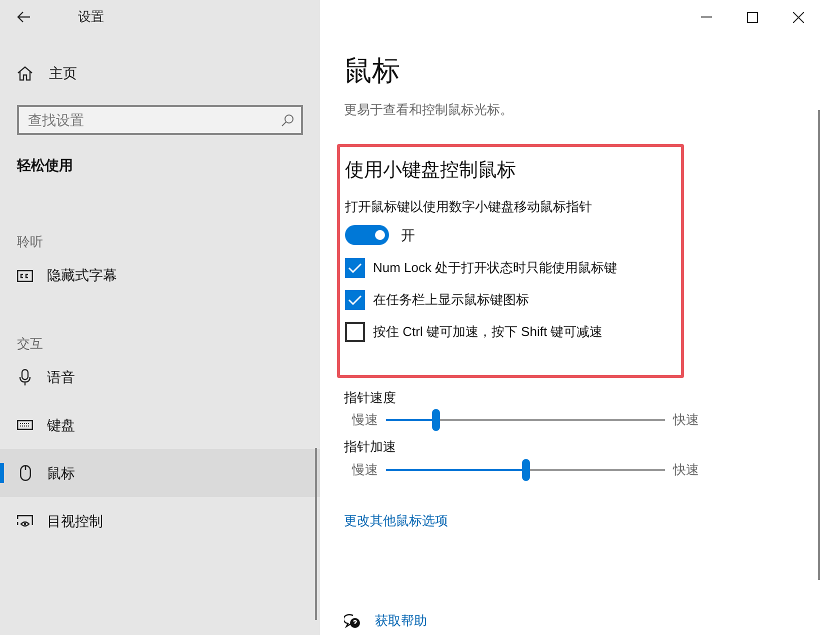 This screenshot has width=821, height=635. I want to click on maximize-icon, so click(752, 17).